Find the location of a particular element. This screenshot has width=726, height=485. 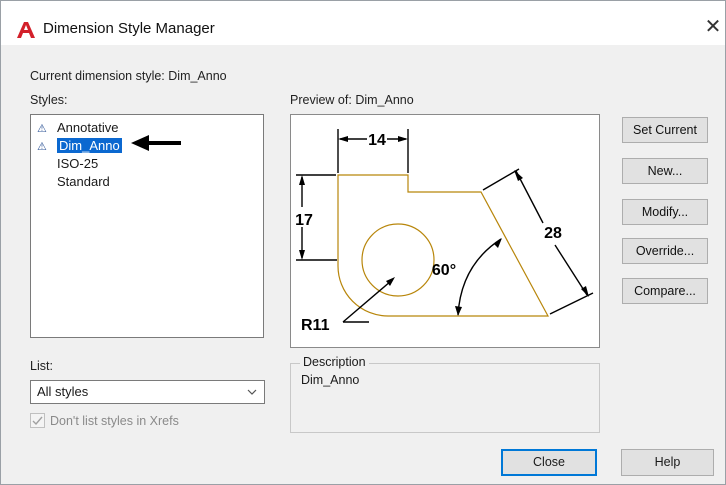

description-label: Description is located at coordinates (334, 362).